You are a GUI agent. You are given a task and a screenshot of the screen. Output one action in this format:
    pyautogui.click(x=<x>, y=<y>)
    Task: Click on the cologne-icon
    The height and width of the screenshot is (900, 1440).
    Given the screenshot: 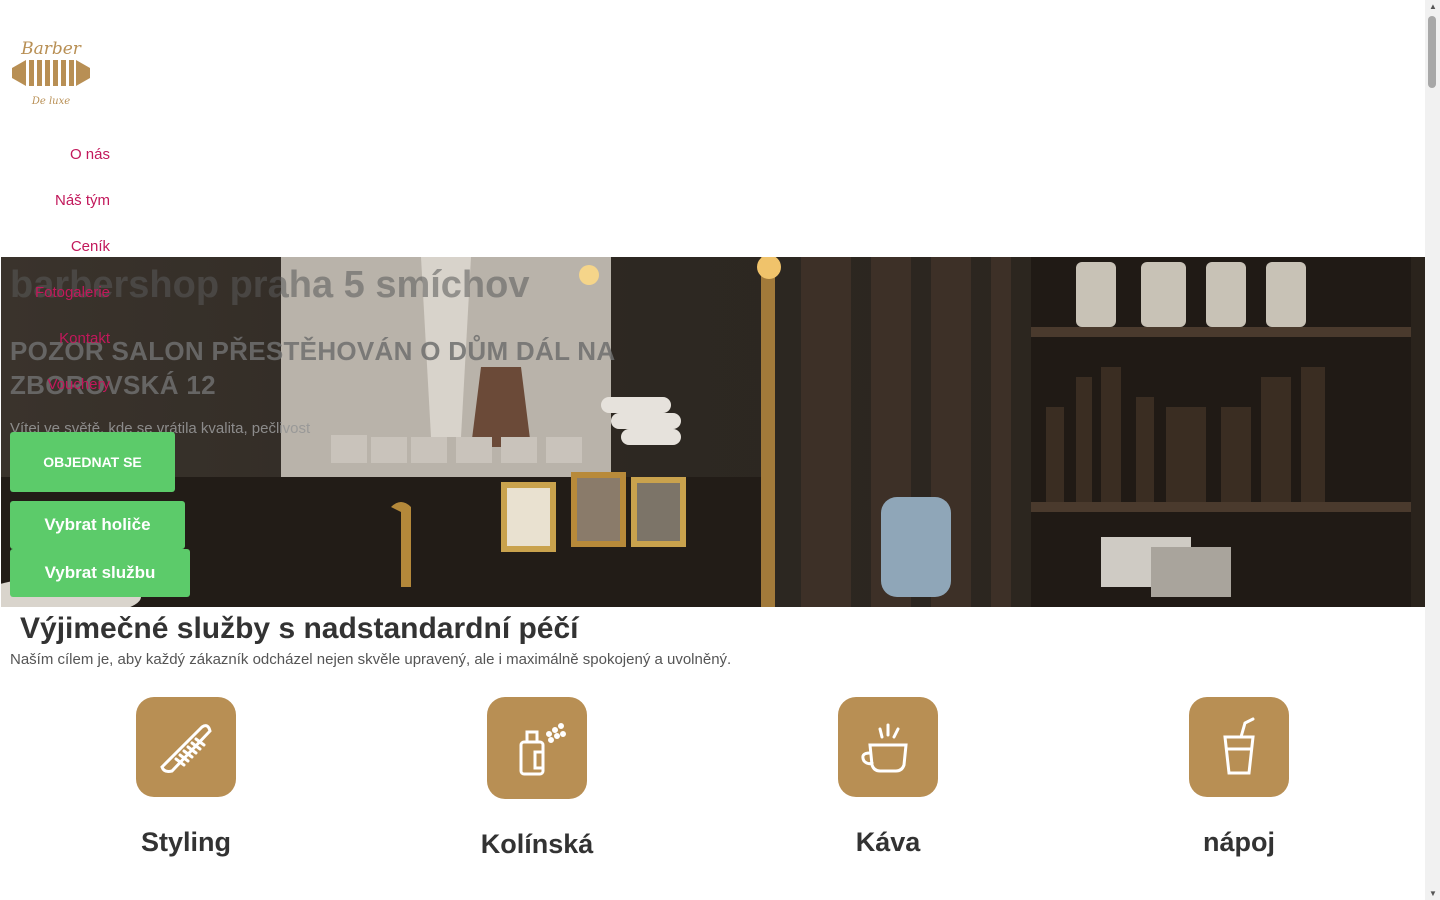 What is the action you would take?
    pyautogui.click(x=537, y=748)
    